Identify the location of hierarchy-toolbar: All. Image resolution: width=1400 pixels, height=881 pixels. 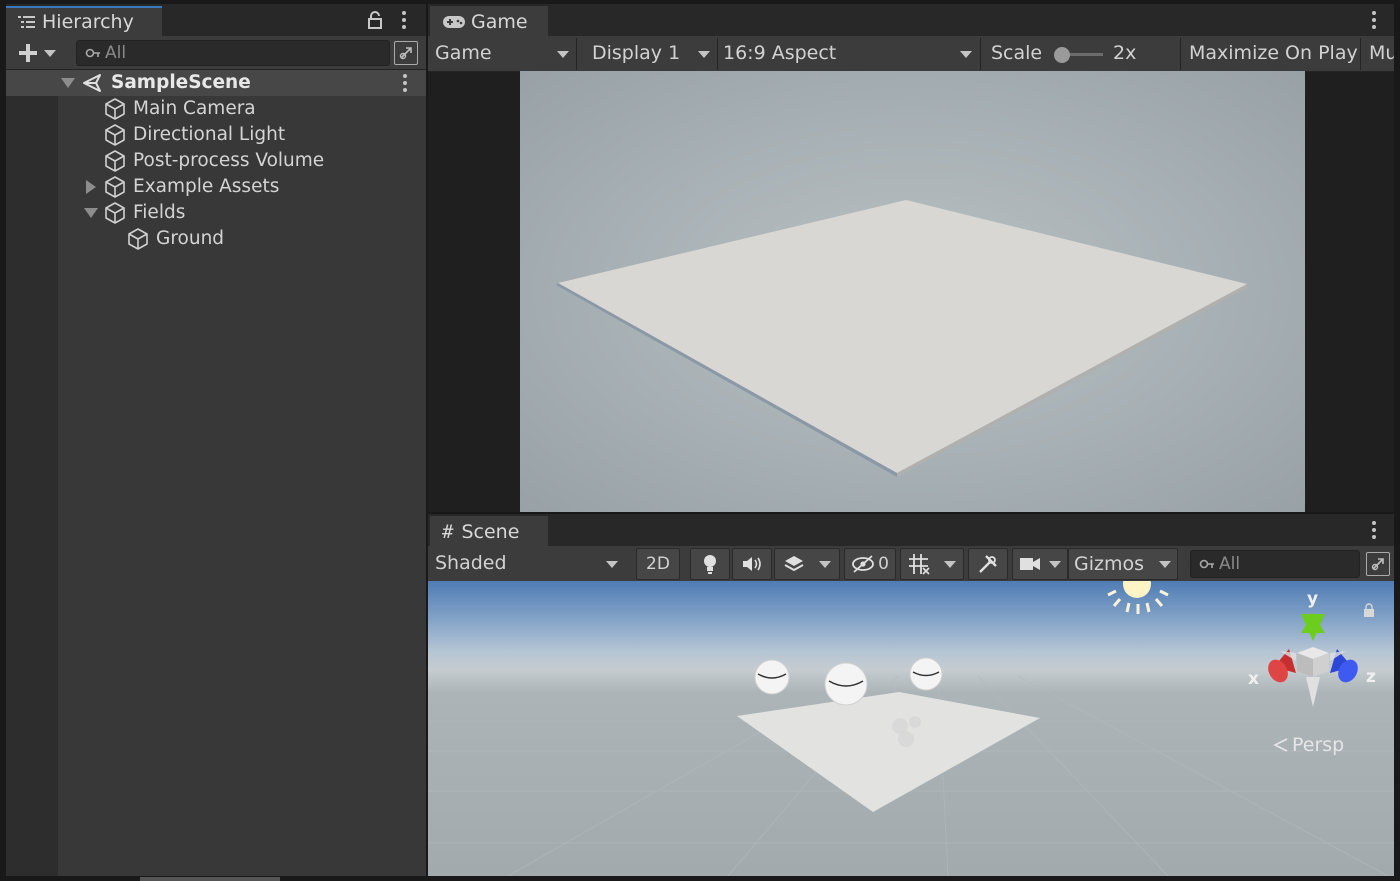
(216, 53).